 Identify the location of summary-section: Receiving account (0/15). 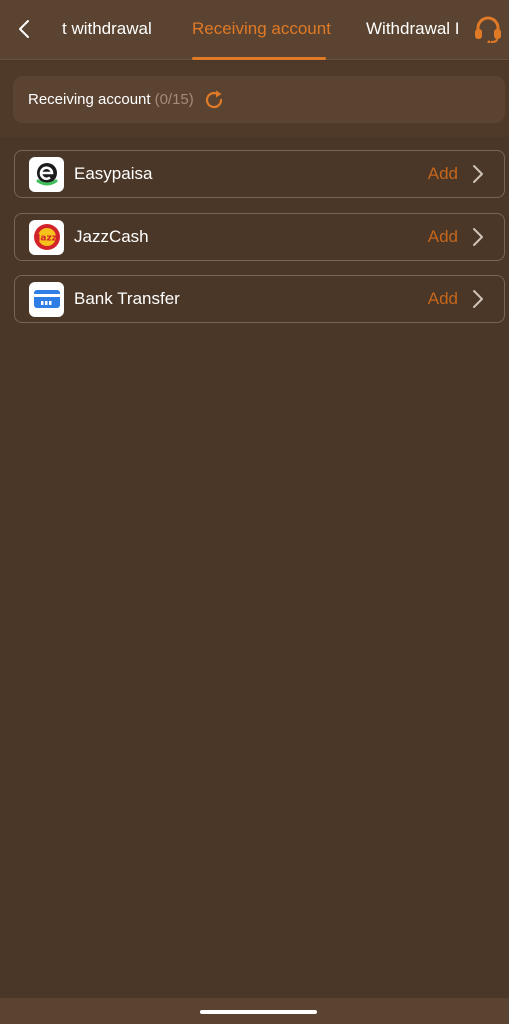
(254, 99).